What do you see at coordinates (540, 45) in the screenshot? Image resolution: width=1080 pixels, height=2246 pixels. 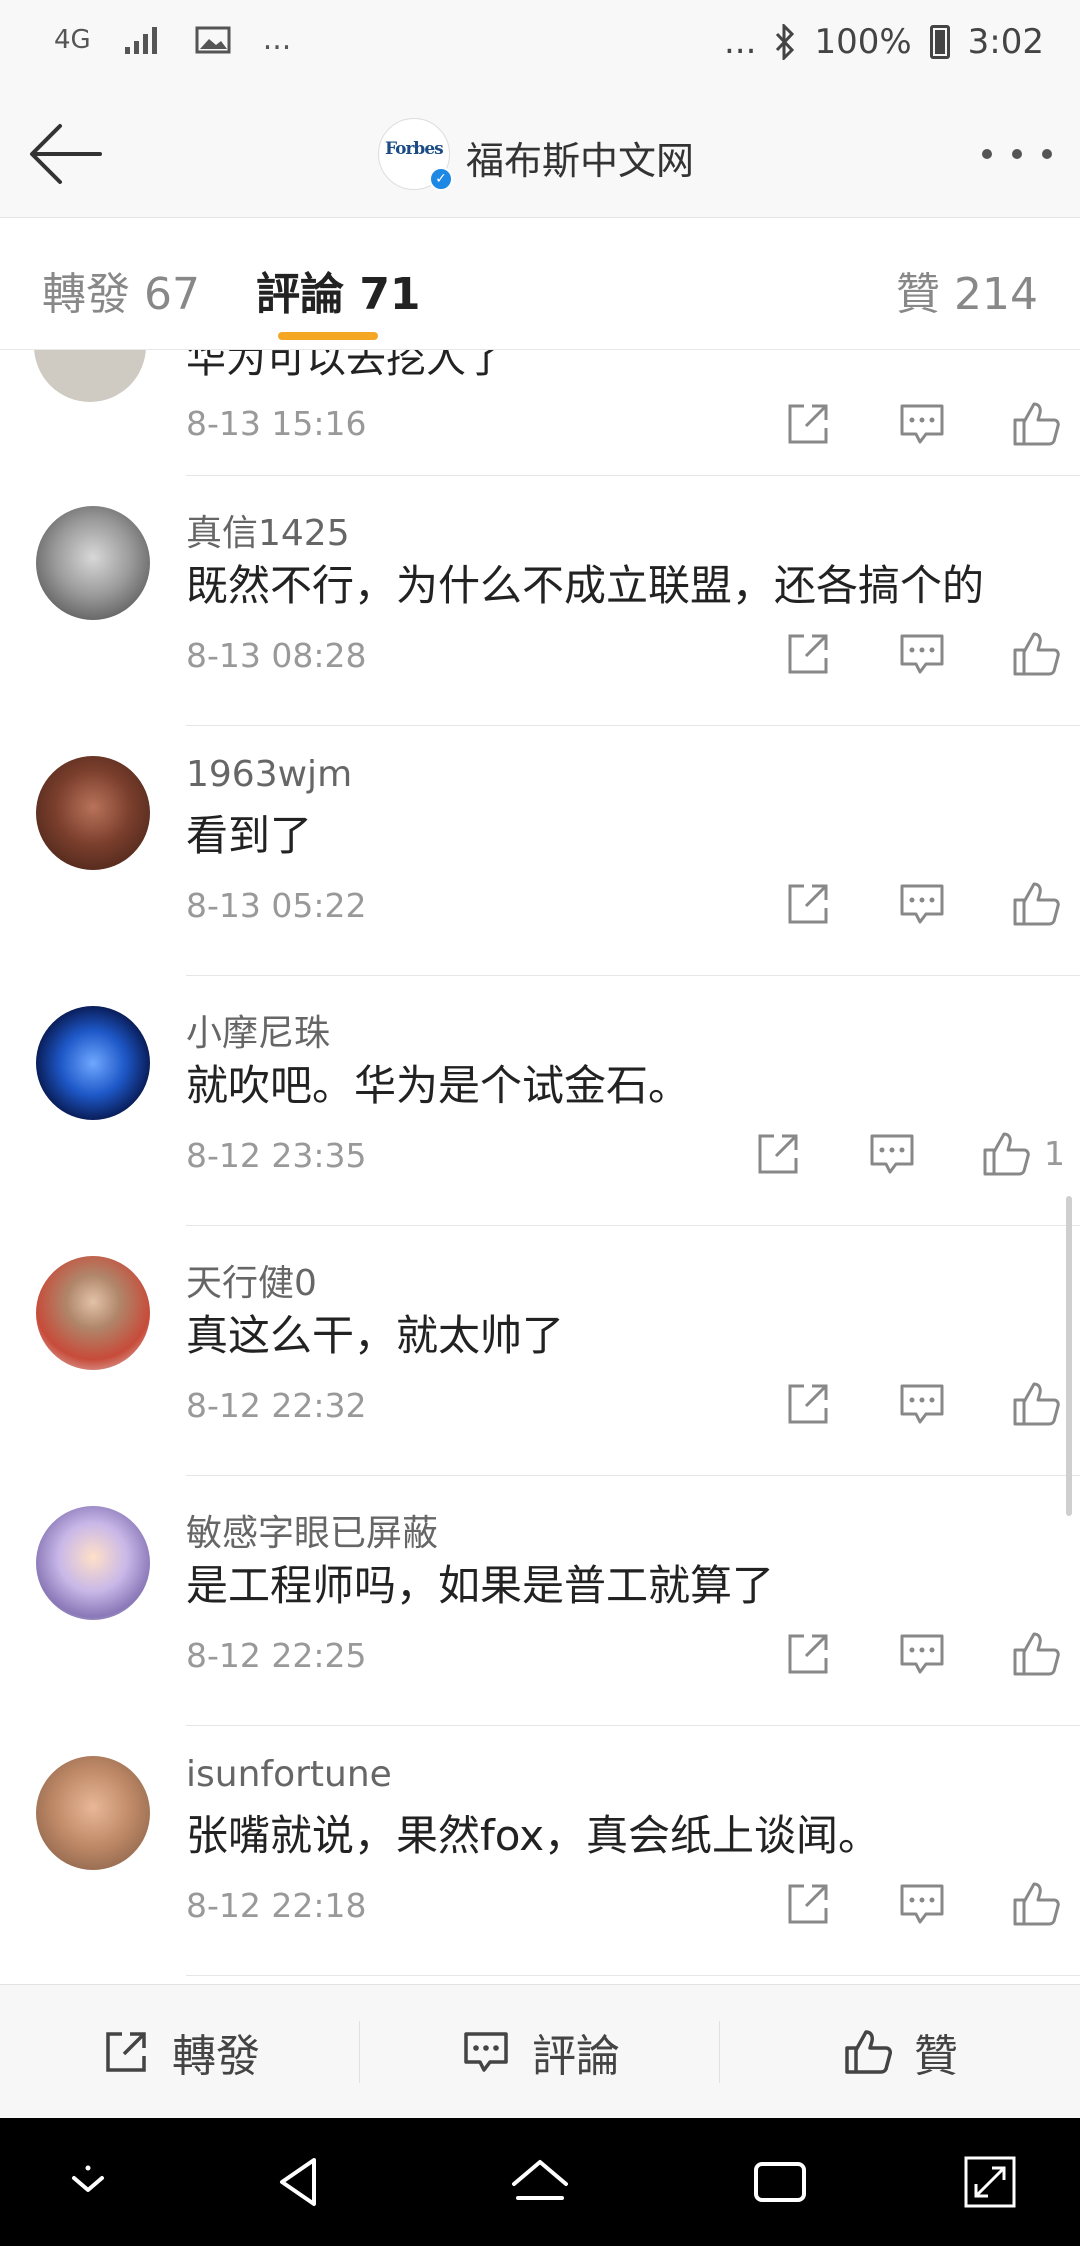 I see `status-bar: 4G ... ... 100% 3:02` at bounding box center [540, 45].